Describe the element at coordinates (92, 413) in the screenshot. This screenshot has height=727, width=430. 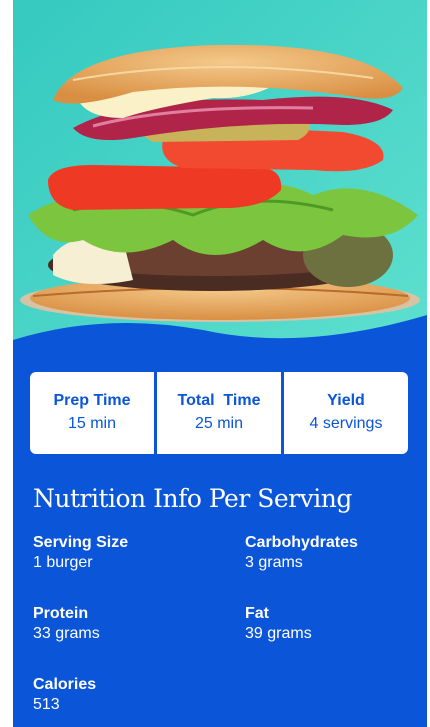
I see `prep-time-card: Prep Time 15 min` at that location.